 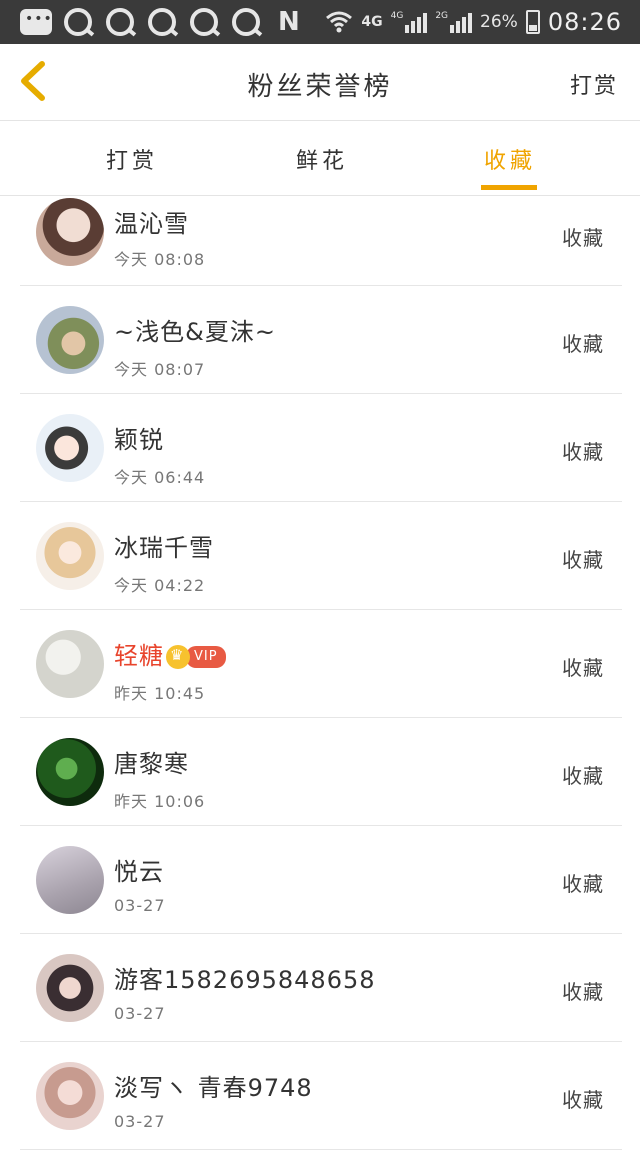 I want to click on sim1-label: 4G, so click(x=397, y=16).